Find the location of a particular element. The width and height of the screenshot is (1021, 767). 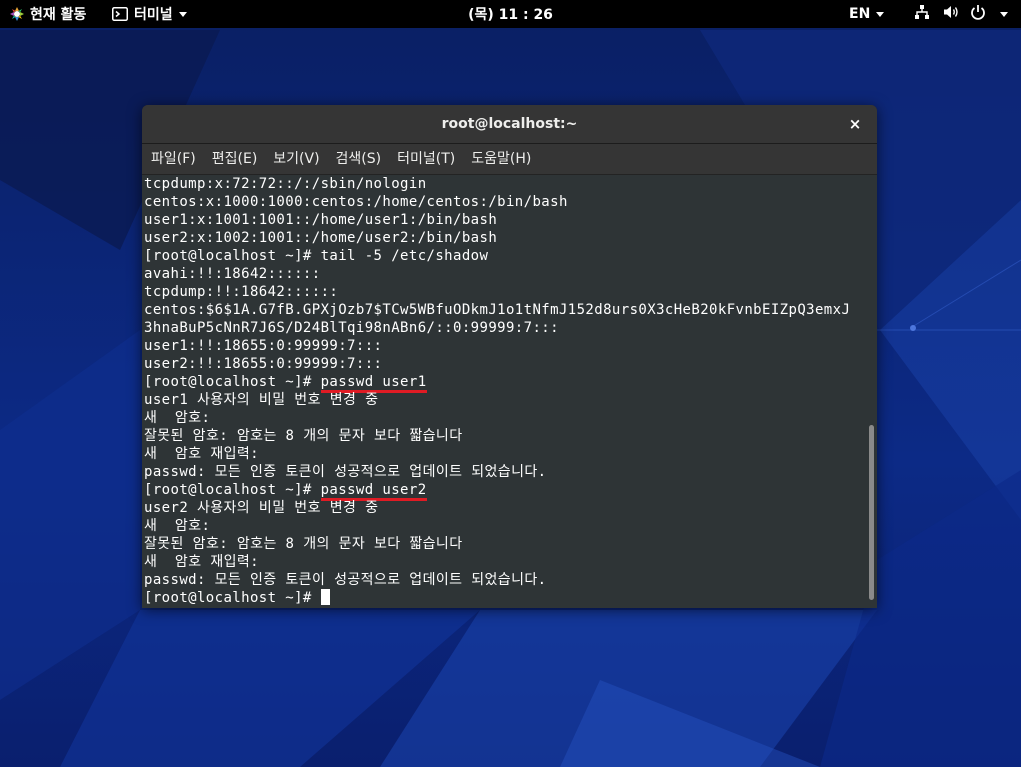

prompt-line: [root@localhost ~]# passwd user2 is located at coordinates (506, 491).